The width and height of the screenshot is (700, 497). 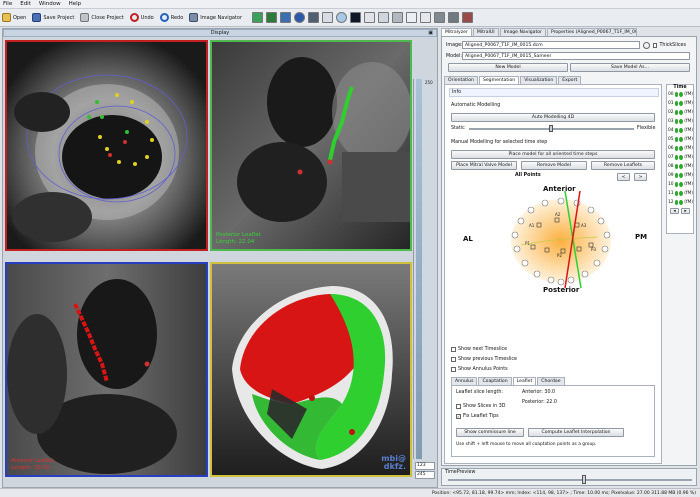 I want to click on time-next-button: ▸, so click(x=685, y=211).